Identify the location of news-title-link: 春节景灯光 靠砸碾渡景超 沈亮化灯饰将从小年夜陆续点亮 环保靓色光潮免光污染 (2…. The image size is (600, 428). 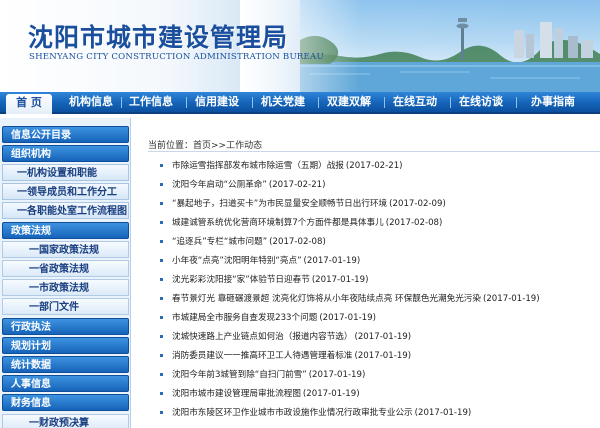
(356, 299).